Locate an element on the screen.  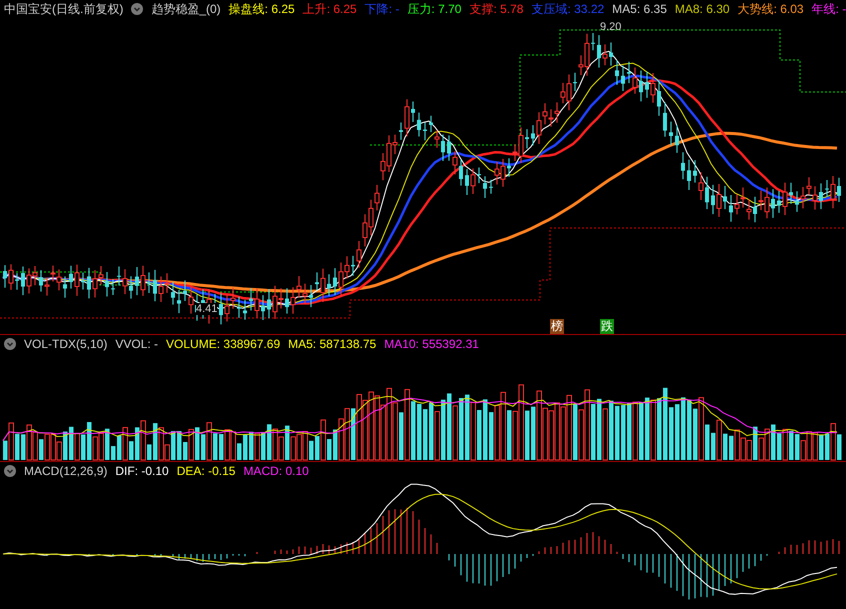
indicator-value: MA5: 587138.75 is located at coordinates (332, 344).